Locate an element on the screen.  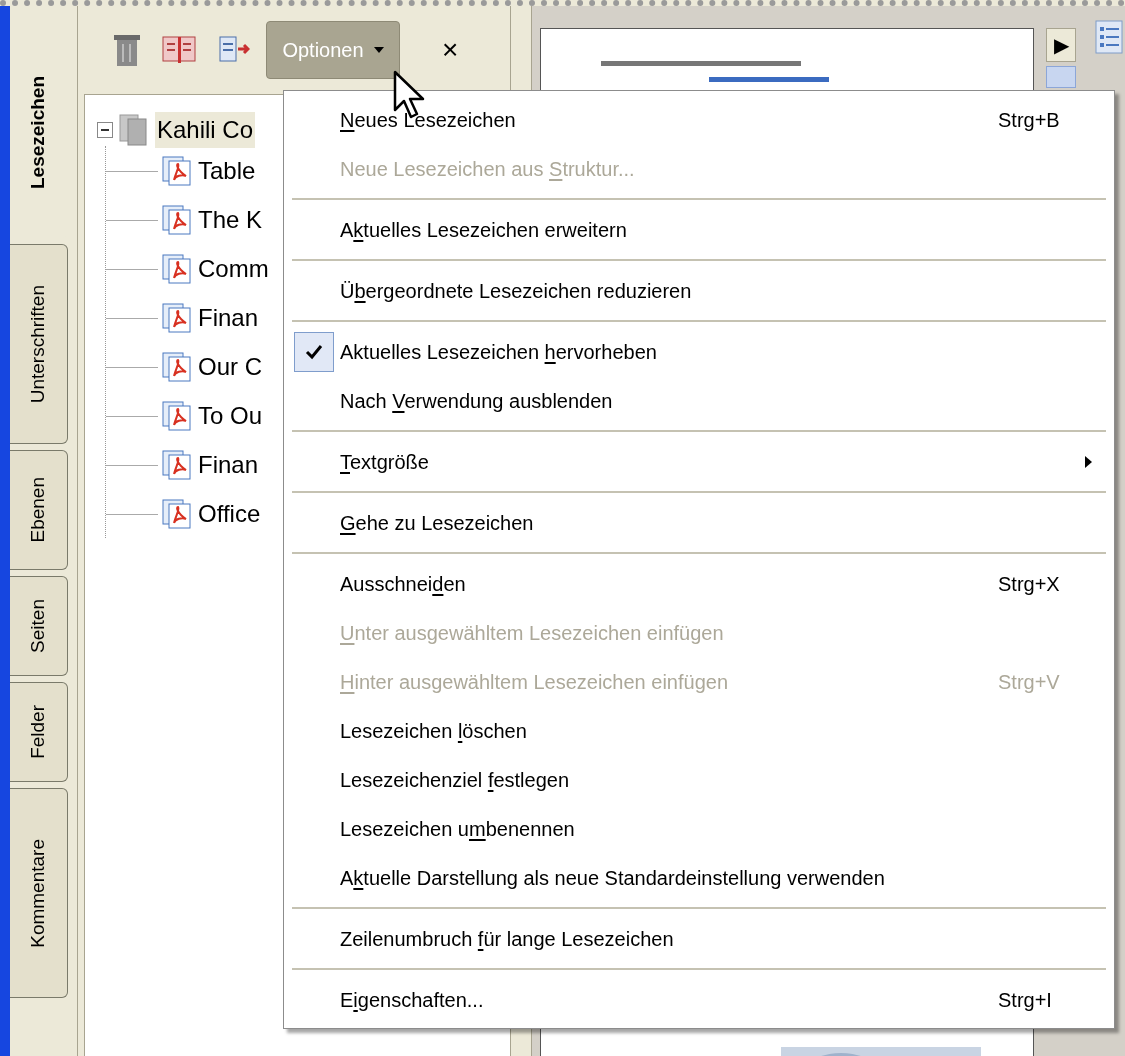
menu-item: Zeilenumbruch für lange Lesezeichen is located at coordinates (699, 938).